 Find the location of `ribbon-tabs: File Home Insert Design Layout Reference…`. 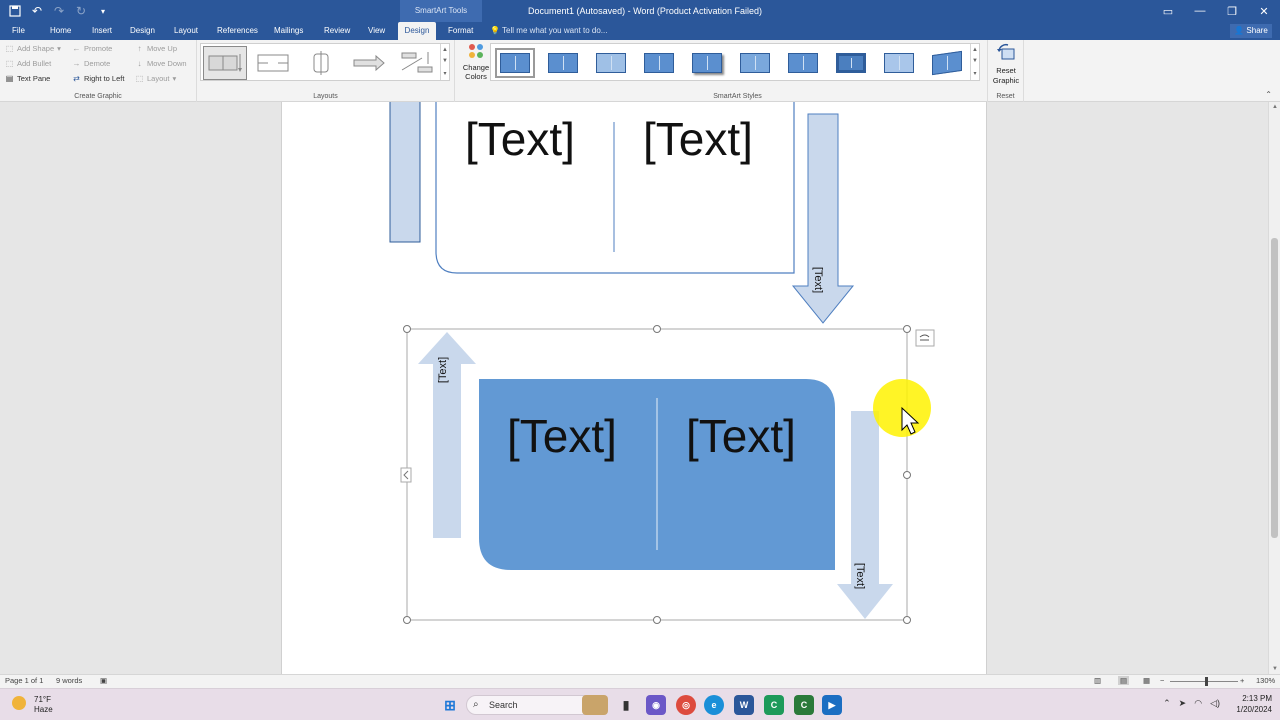

ribbon-tabs: File Home Insert Design Layout Reference… is located at coordinates (640, 31).